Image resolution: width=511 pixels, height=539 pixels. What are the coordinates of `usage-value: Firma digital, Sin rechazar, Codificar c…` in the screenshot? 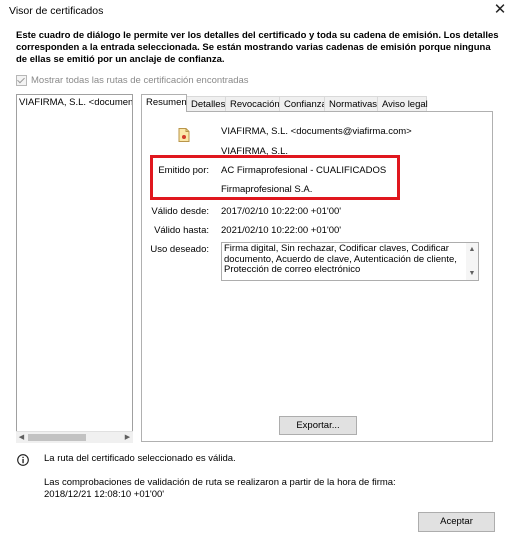 It's located at (340, 259).